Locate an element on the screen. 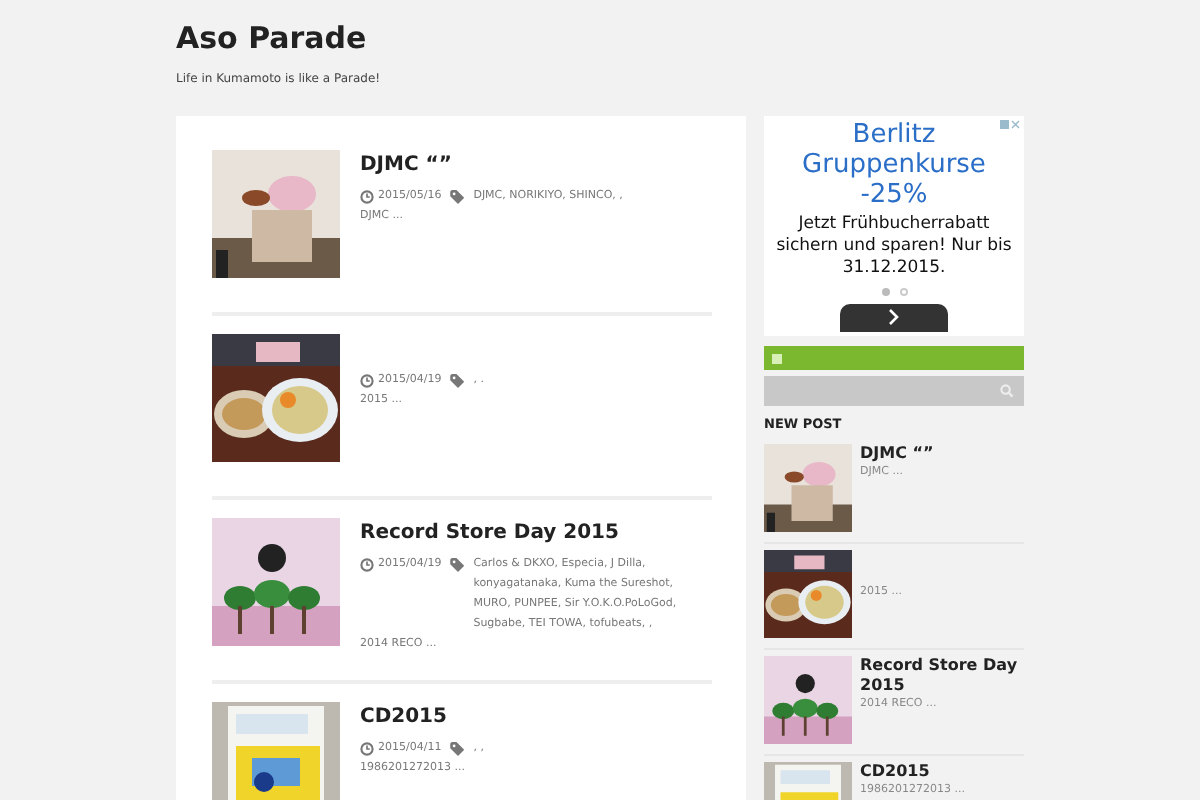 The width and height of the screenshot is (1200, 800). site-title: Aso Parade is located at coordinates (688, 38).